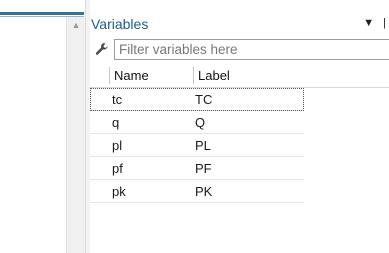 Image resolution: width=389 pixels, height=253 pixels. I want to click on column-header-label: Label, so click(214, 75).